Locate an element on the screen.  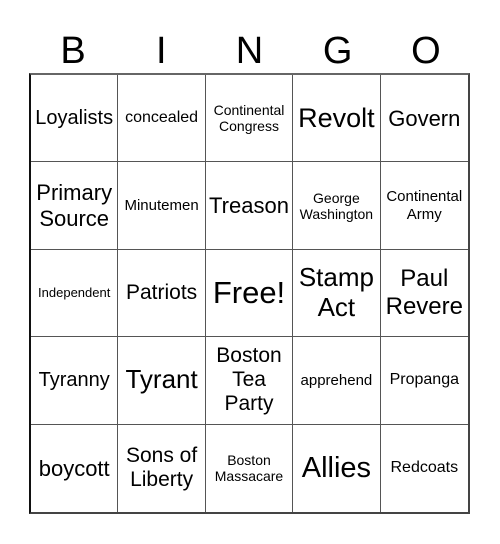
bingo-cell: Loyalists is located at coordinates (75, 119).